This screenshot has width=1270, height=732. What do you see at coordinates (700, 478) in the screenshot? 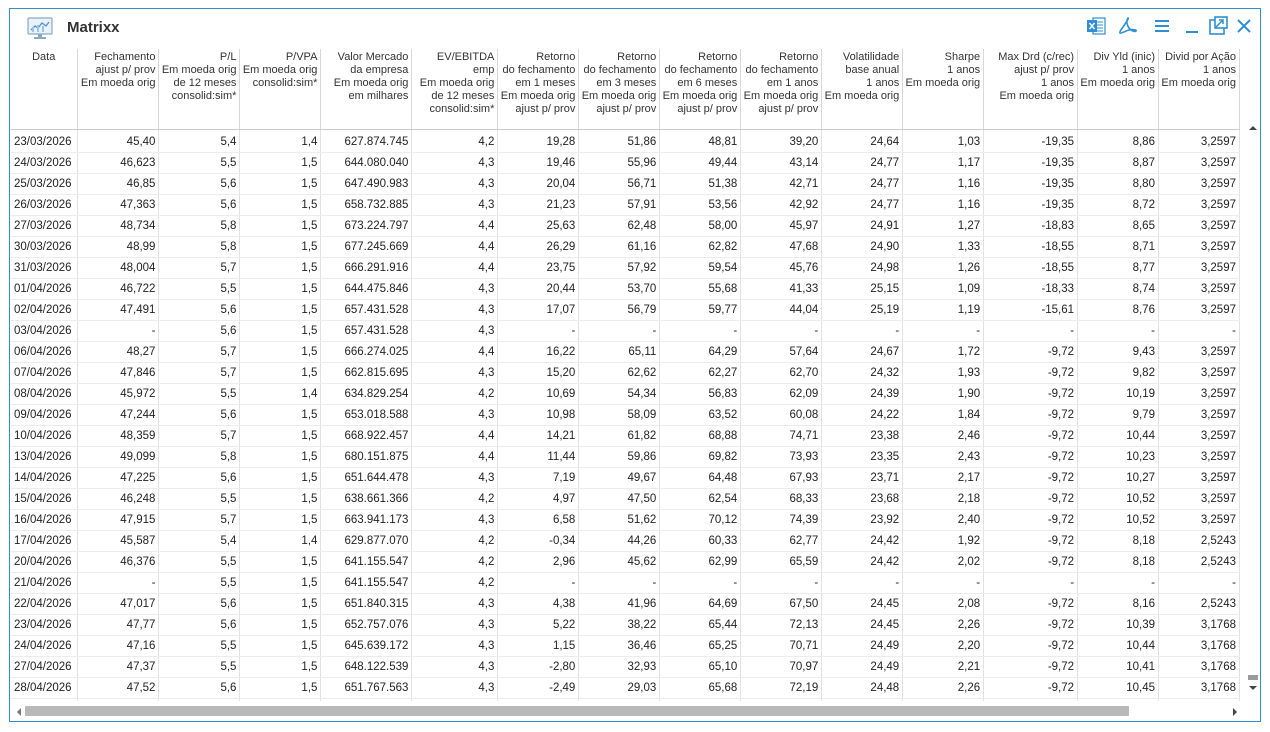
I see `table-cell: 64,48` at bounding box center [700, 478].